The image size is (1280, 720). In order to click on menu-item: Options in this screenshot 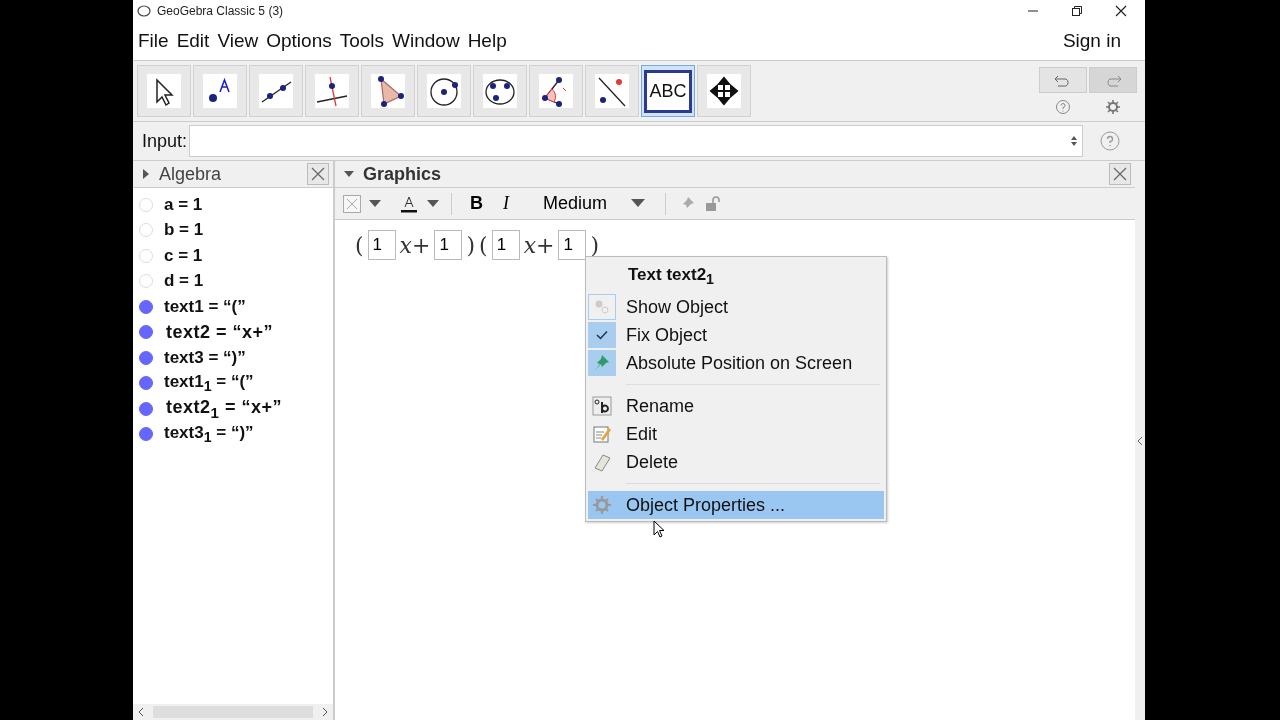, I will do `click(299, 41)`.